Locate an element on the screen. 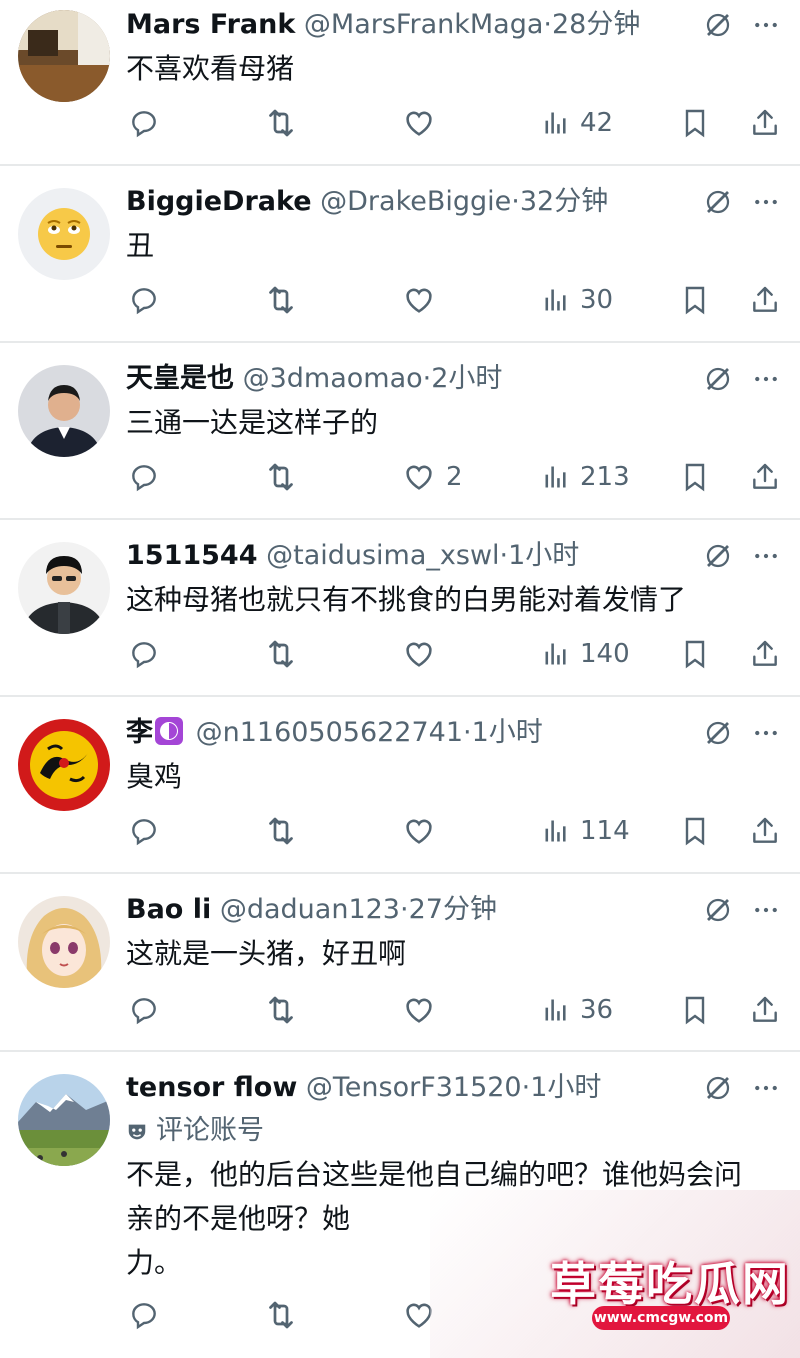 The height and width of the screenshot is (1358, 800). user-handle: @n1160505622741 is located at coordinates (329, 732).